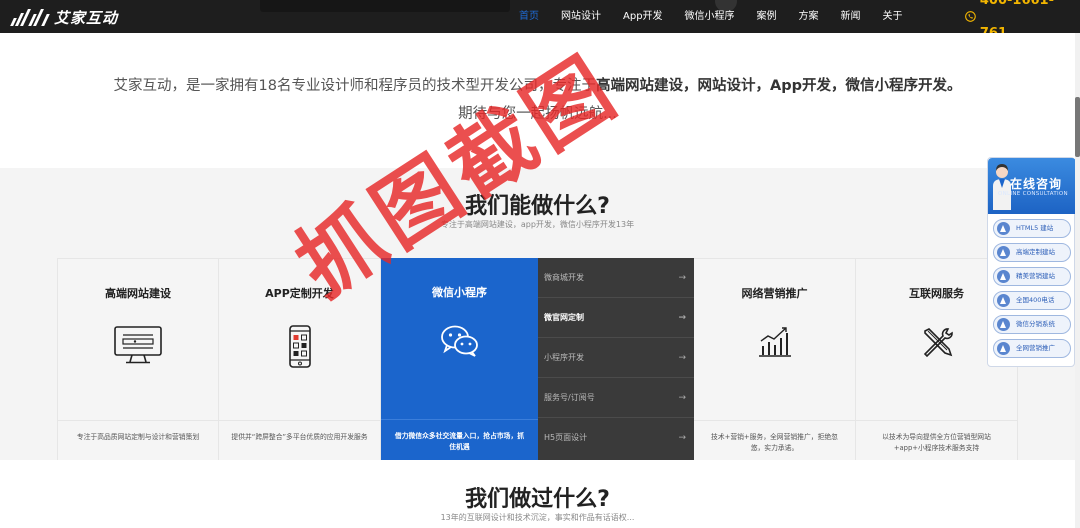 The height and width of the screenshot is (528, 1080). Describe the element at coordinates (459, 359) in the screenshot. I see `service-card-mini-program: 微信小程序 借力微信众多社交流量入口，抢占市场，抓住机遇` at that location.